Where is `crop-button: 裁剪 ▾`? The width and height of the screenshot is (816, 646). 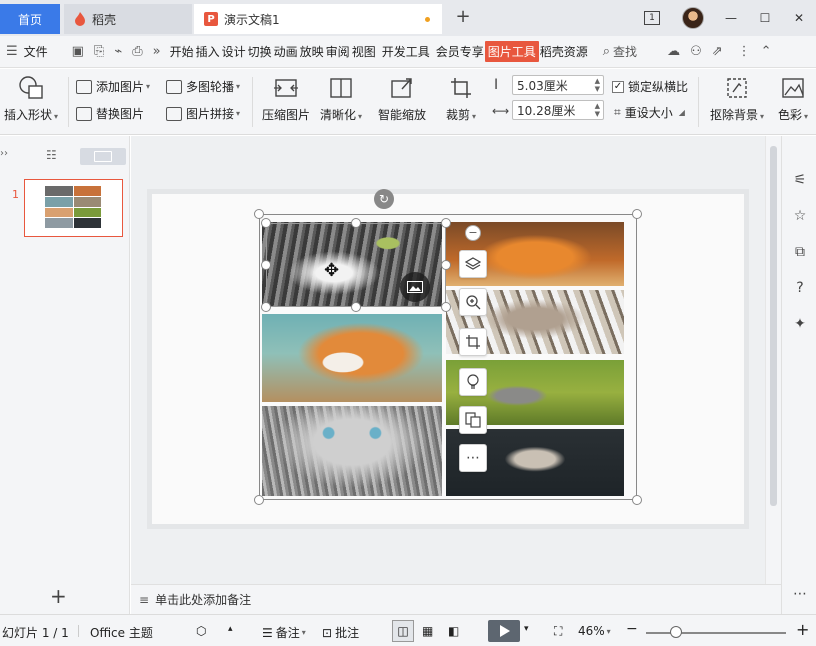
crop-button: 裁剪 ▾ is located at coordinates (461, 99).